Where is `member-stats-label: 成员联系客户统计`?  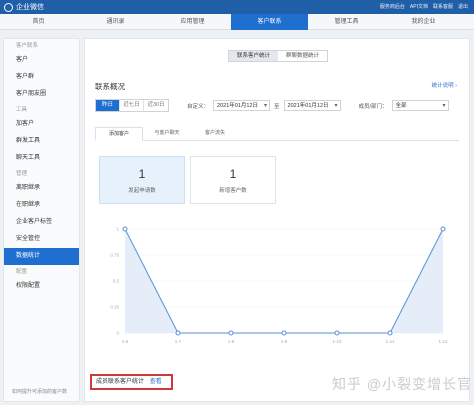 member-stats-label: 成员联系客户统计 is located at coordinates (120, 382).